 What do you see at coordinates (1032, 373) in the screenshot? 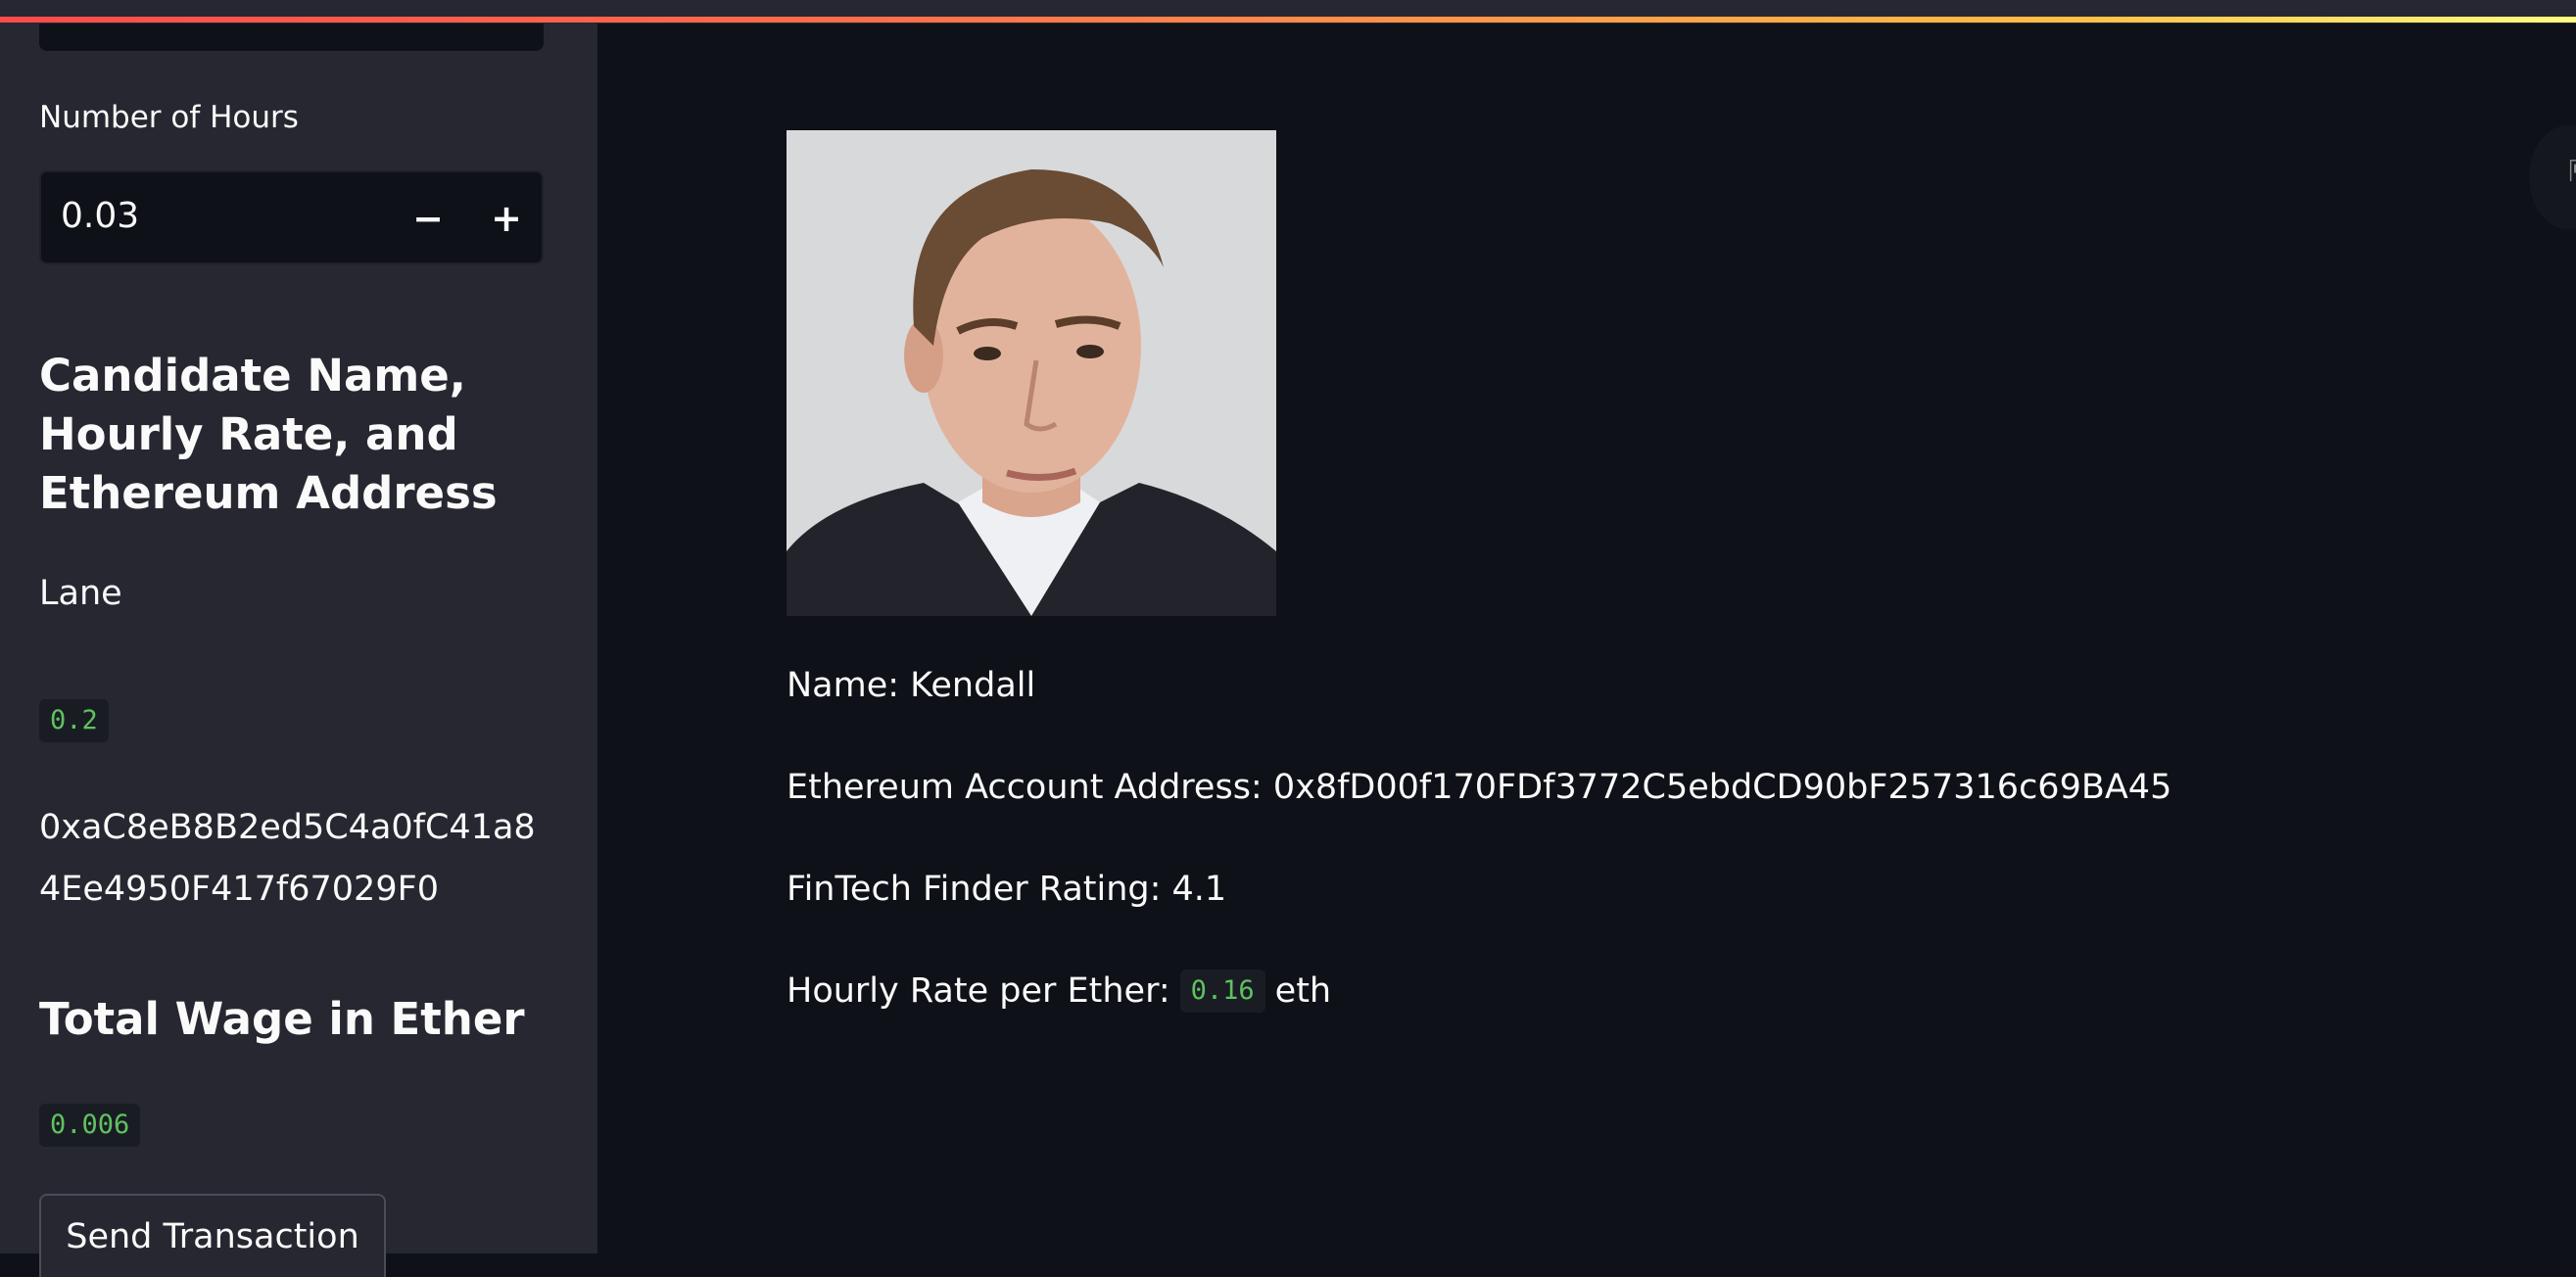
I see `candidate-photo` at bounding box center [1032, 373].